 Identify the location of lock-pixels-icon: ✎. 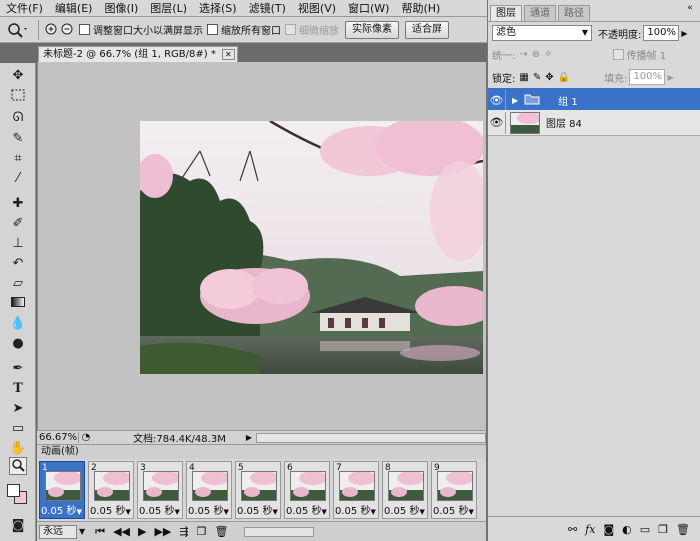
(537, 77).